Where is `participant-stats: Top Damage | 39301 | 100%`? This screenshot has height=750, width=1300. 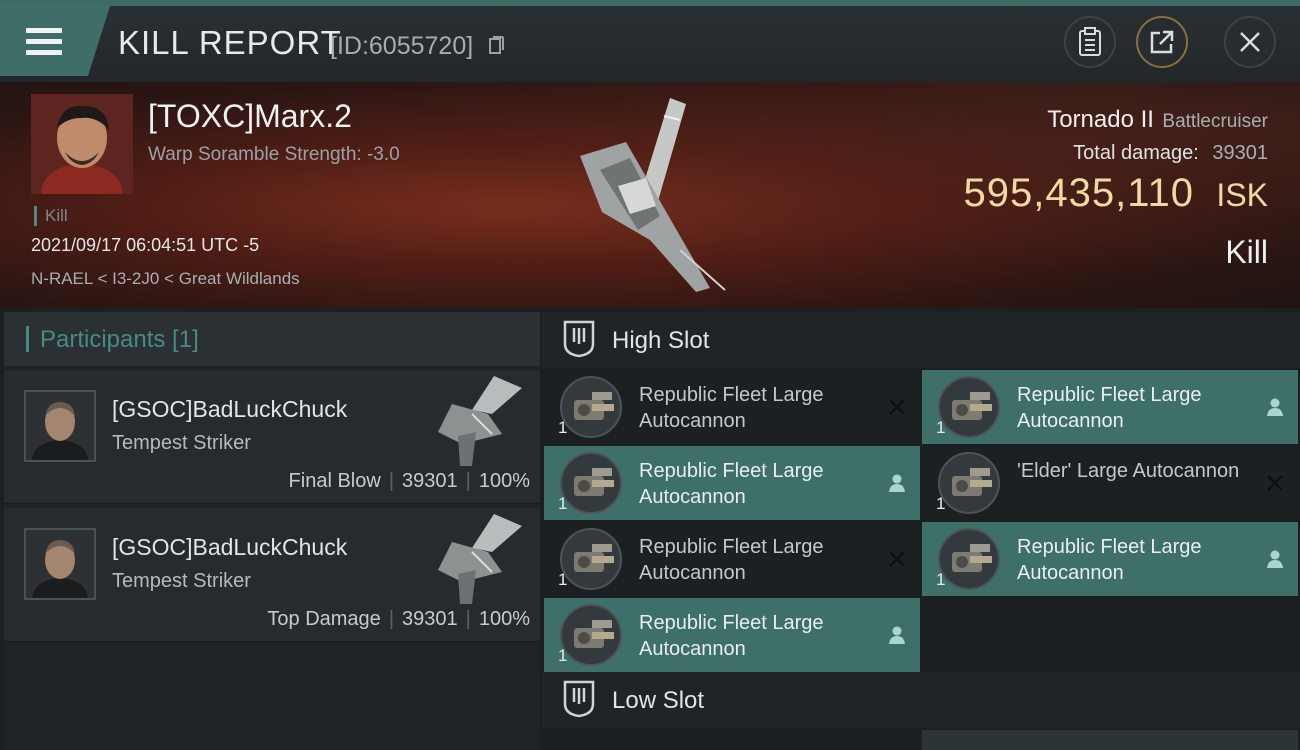
participant-stats: Top Damage | 39301 | 100% is located at coordinates (398, 619).